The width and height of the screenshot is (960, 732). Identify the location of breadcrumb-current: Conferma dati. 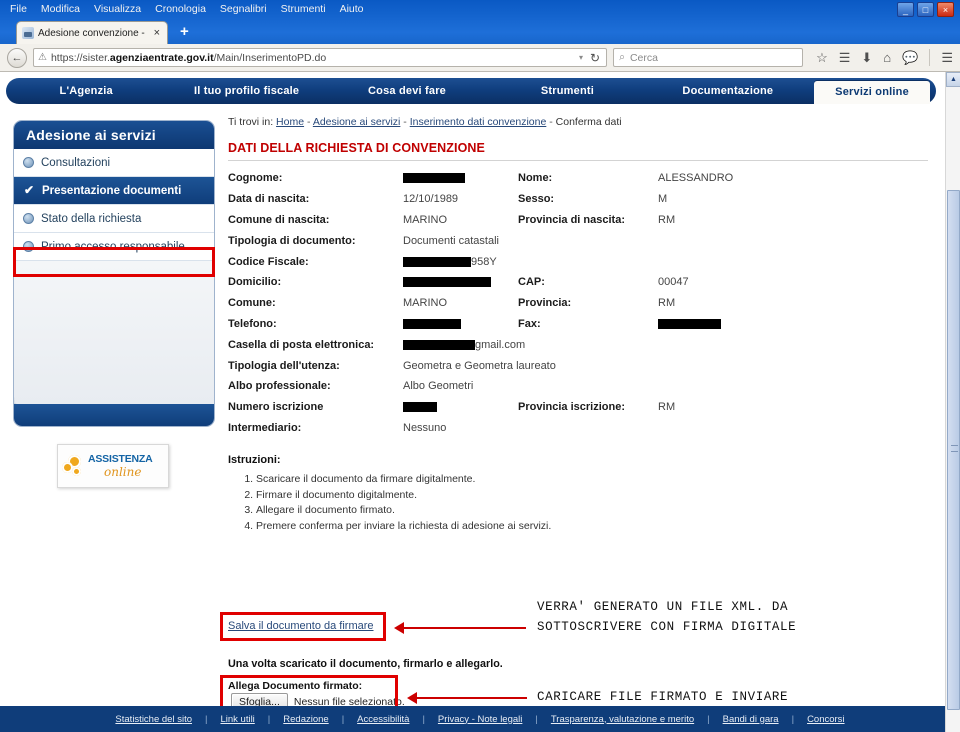
(588, 122).